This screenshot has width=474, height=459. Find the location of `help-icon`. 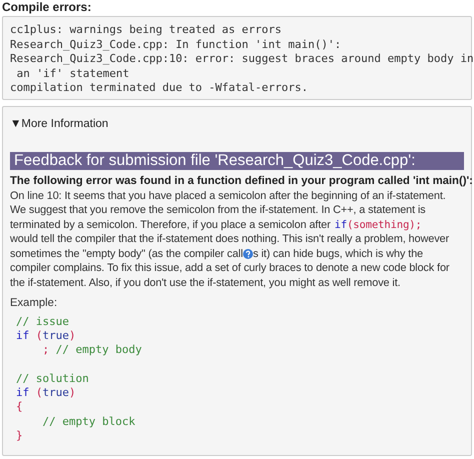

help-icon is located at coordinates (247, 254).